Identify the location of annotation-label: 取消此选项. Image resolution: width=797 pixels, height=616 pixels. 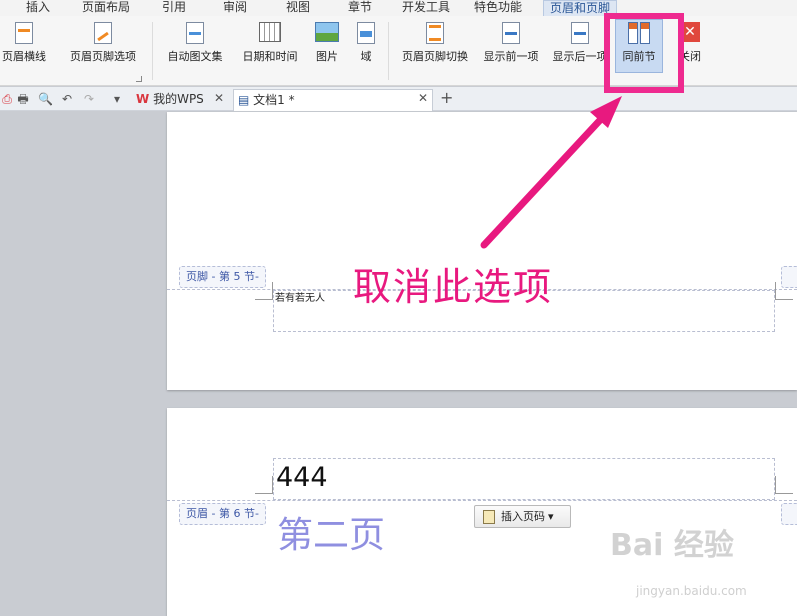
(453, 287).